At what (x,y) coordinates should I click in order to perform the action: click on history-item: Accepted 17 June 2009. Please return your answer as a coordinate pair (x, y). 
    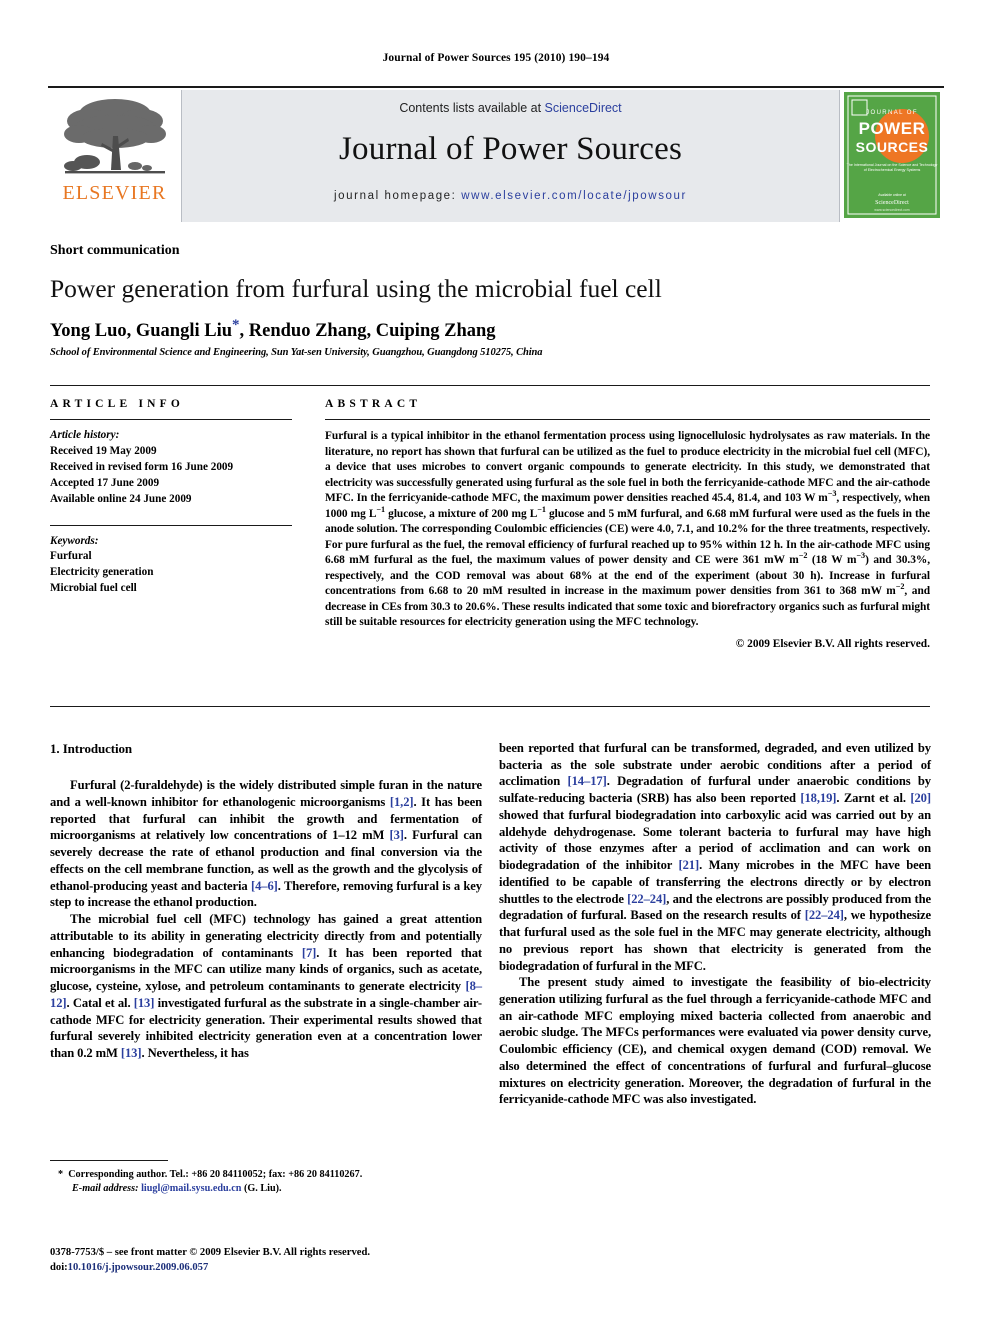
    Looking at the image, I should click on (105, 482).